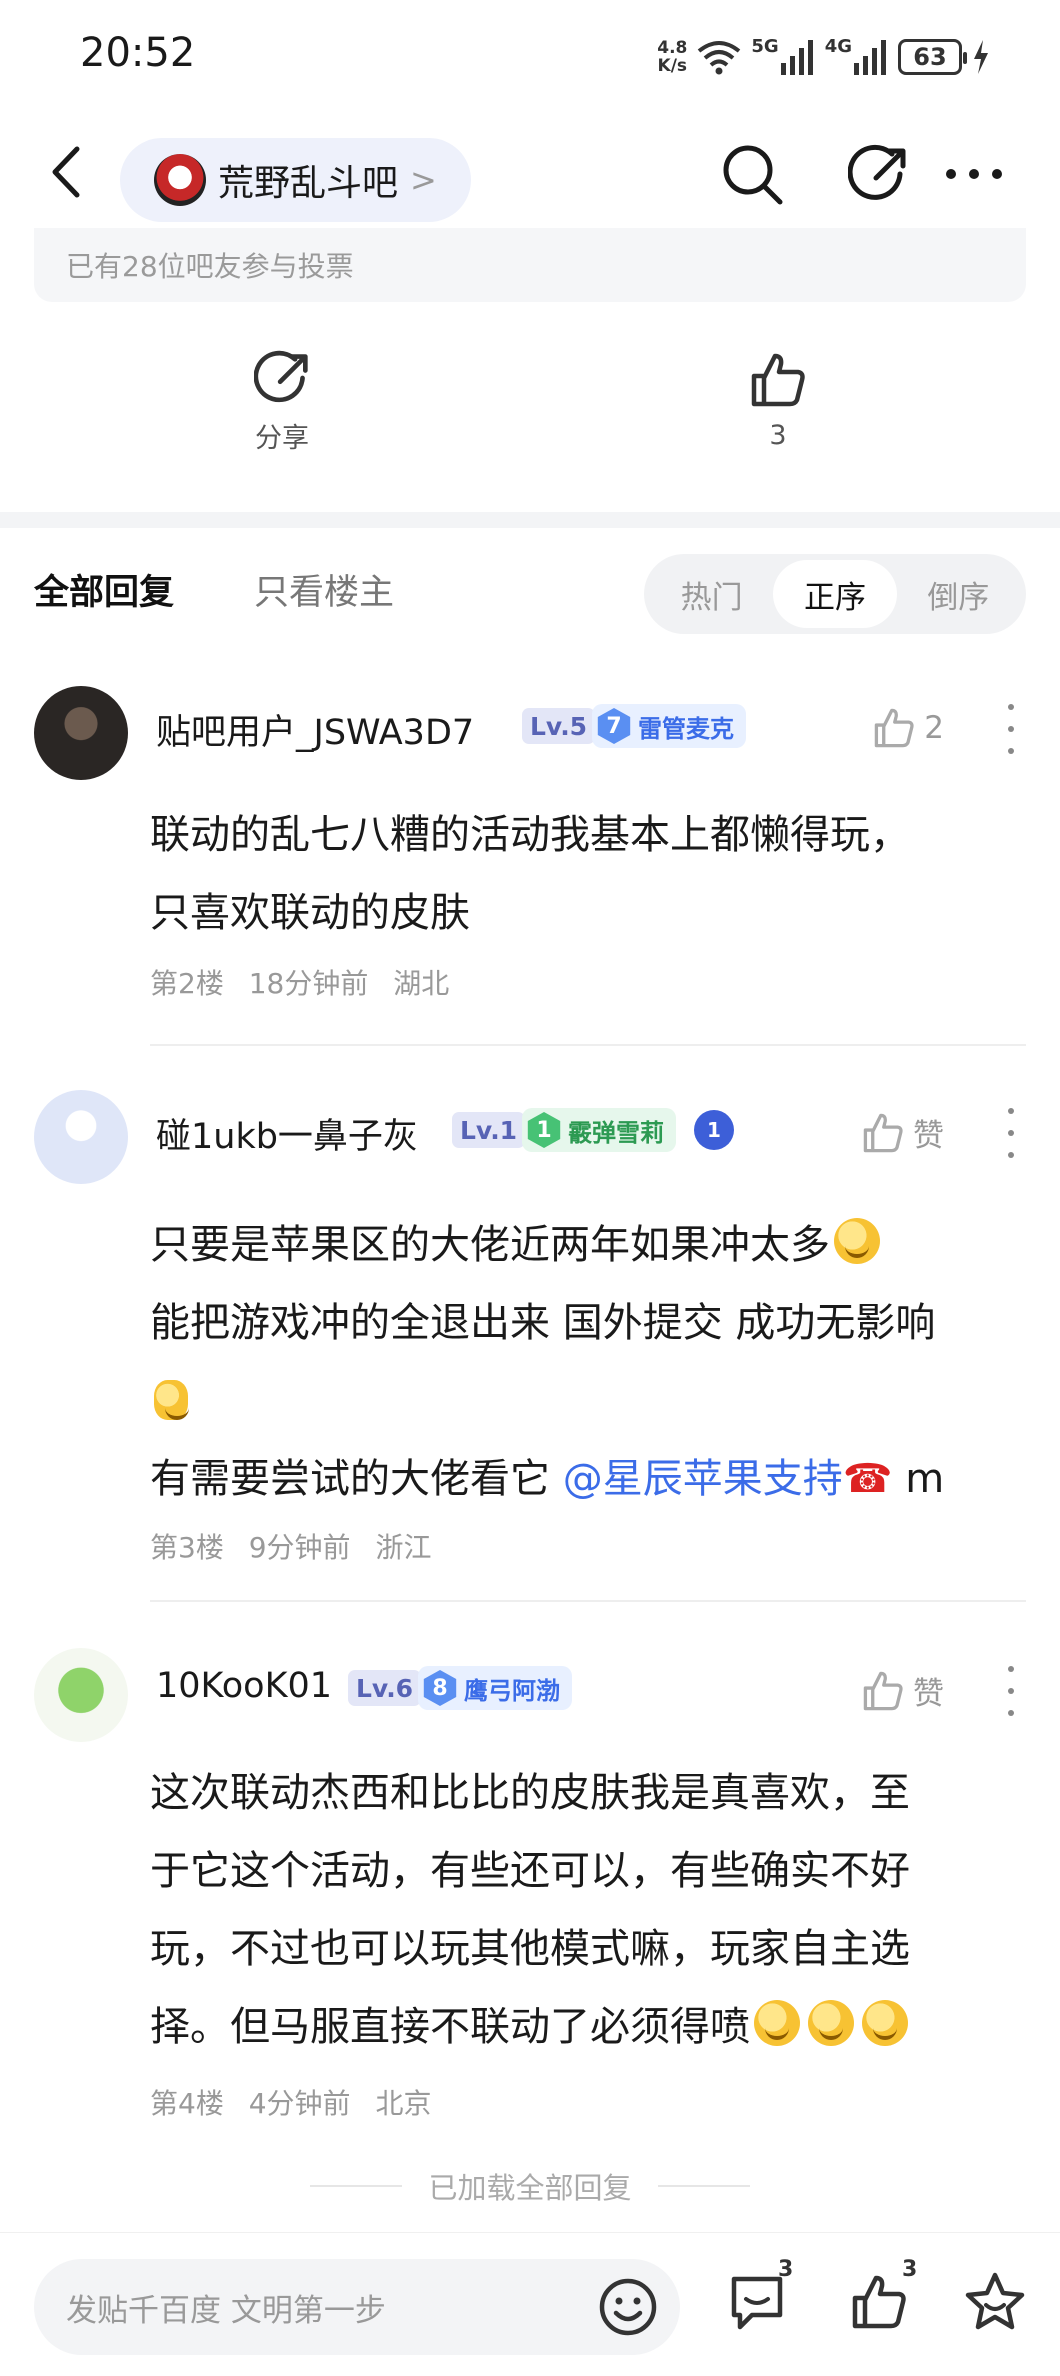  I want to click on status-bar: 20:52 4.8 K/s 5G 4G 63, so click(530, 58).